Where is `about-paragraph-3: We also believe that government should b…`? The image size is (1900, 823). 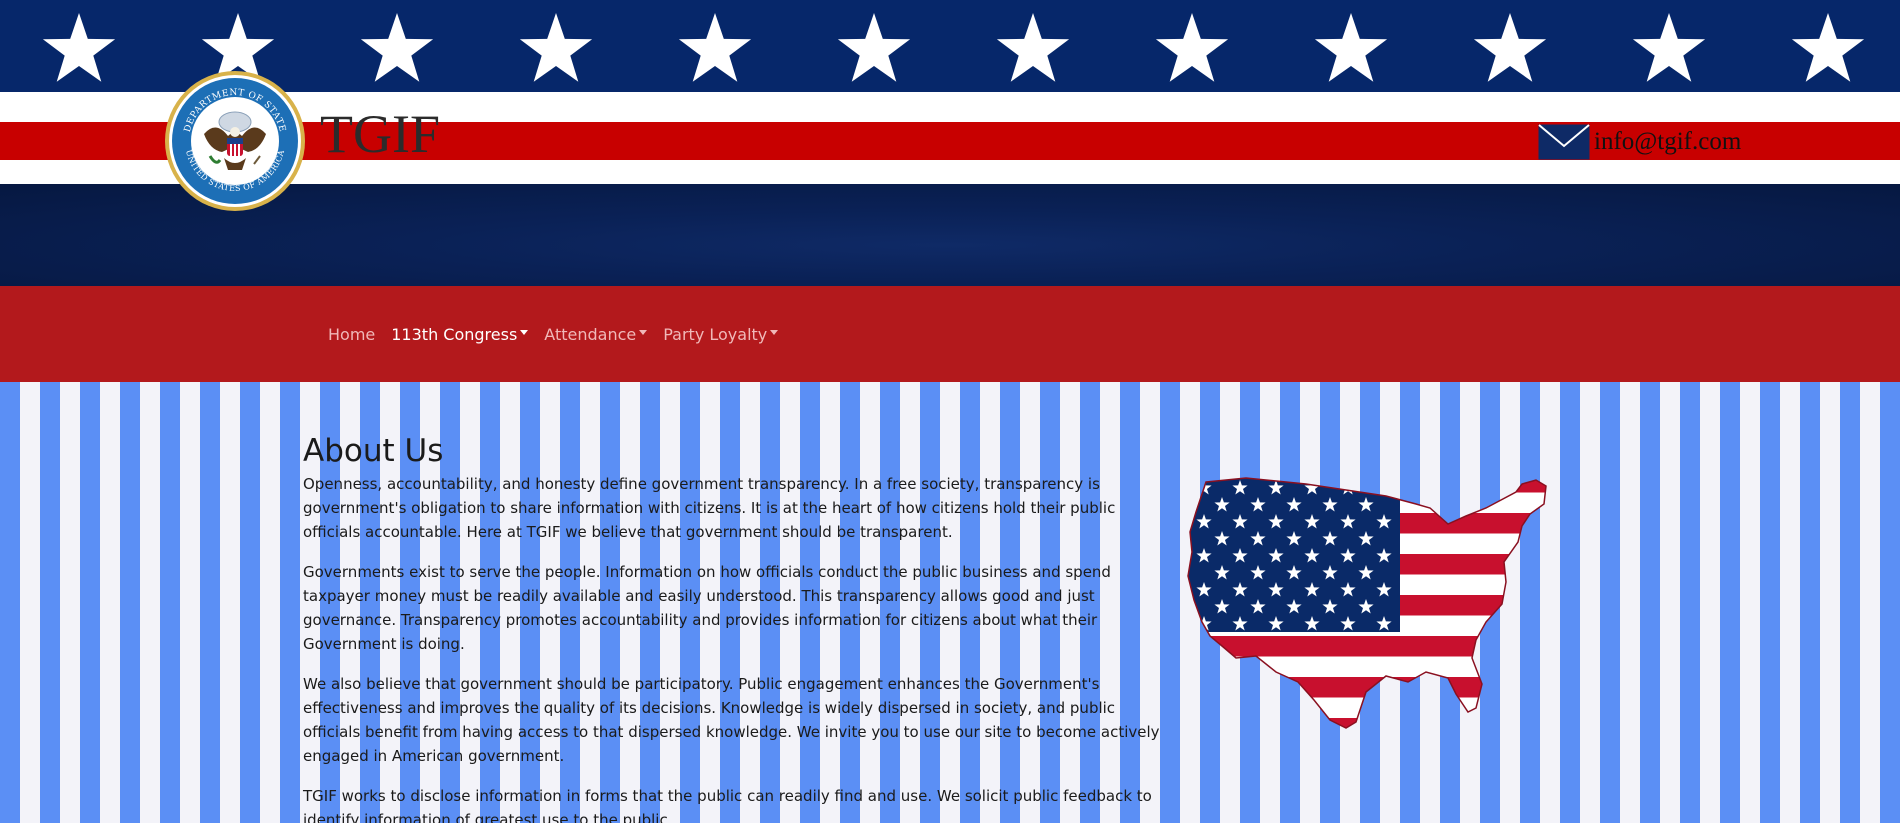
about-paragraph-3: We also believe that government should b… is located at coordinates (731, 720).